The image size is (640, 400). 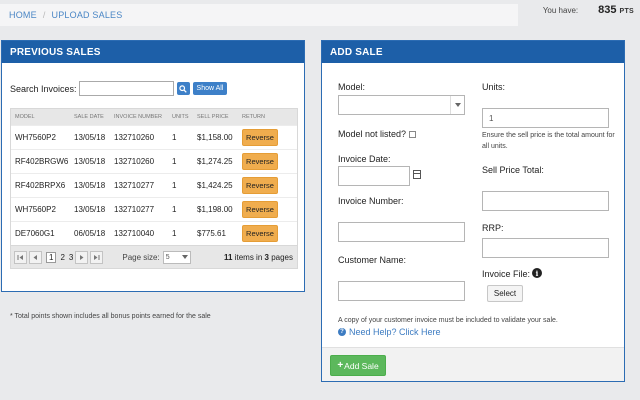 I want to click on search-icon, so click(x=183, y=88).